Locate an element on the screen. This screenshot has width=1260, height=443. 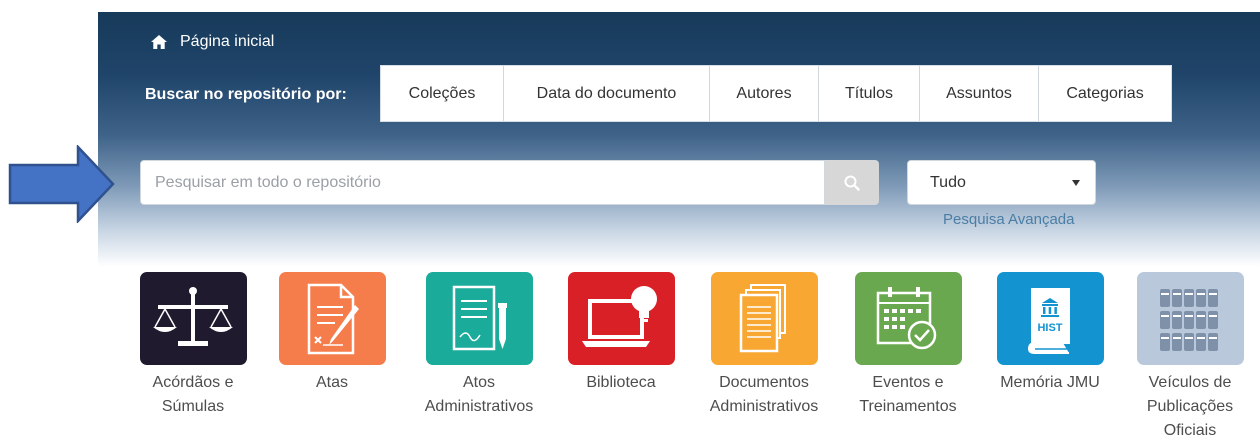
search-scope-select: Tudo is located at coordinates (1001, 182).